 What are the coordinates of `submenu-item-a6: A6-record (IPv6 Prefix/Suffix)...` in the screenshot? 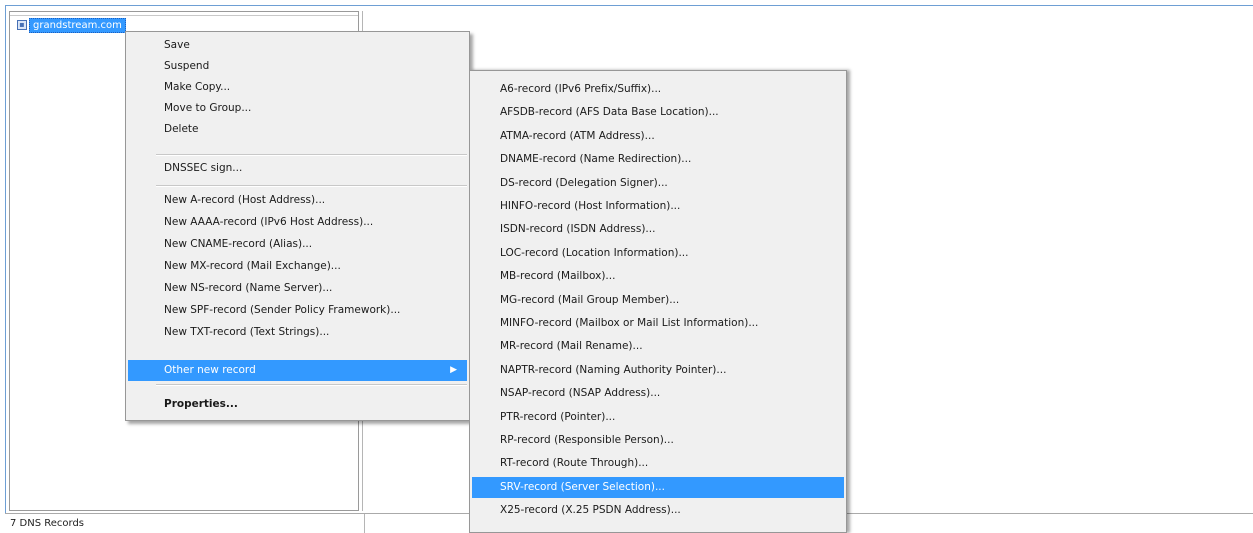 It's located at (658, 89).